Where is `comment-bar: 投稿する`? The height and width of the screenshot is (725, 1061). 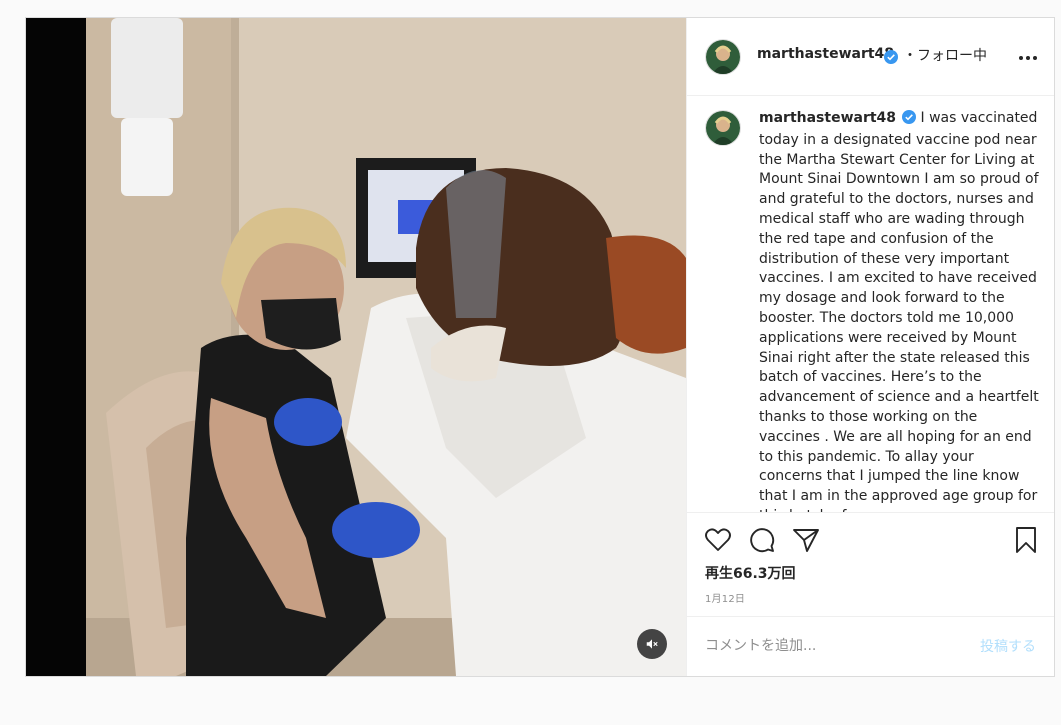 comment-bar: 投稿する is located at coordinates (870, 646).